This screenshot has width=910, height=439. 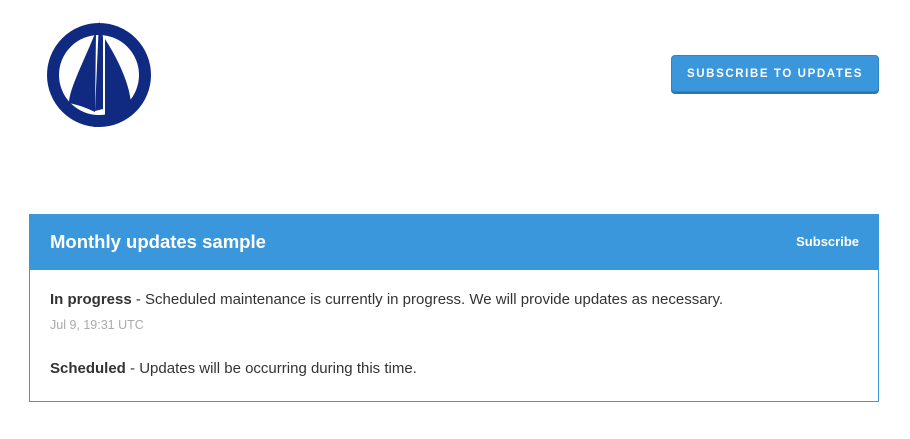 I want to click on subscribe-to-updates-button: SUBSCRIBE TO UPDATES, so click(x=775, y=73).